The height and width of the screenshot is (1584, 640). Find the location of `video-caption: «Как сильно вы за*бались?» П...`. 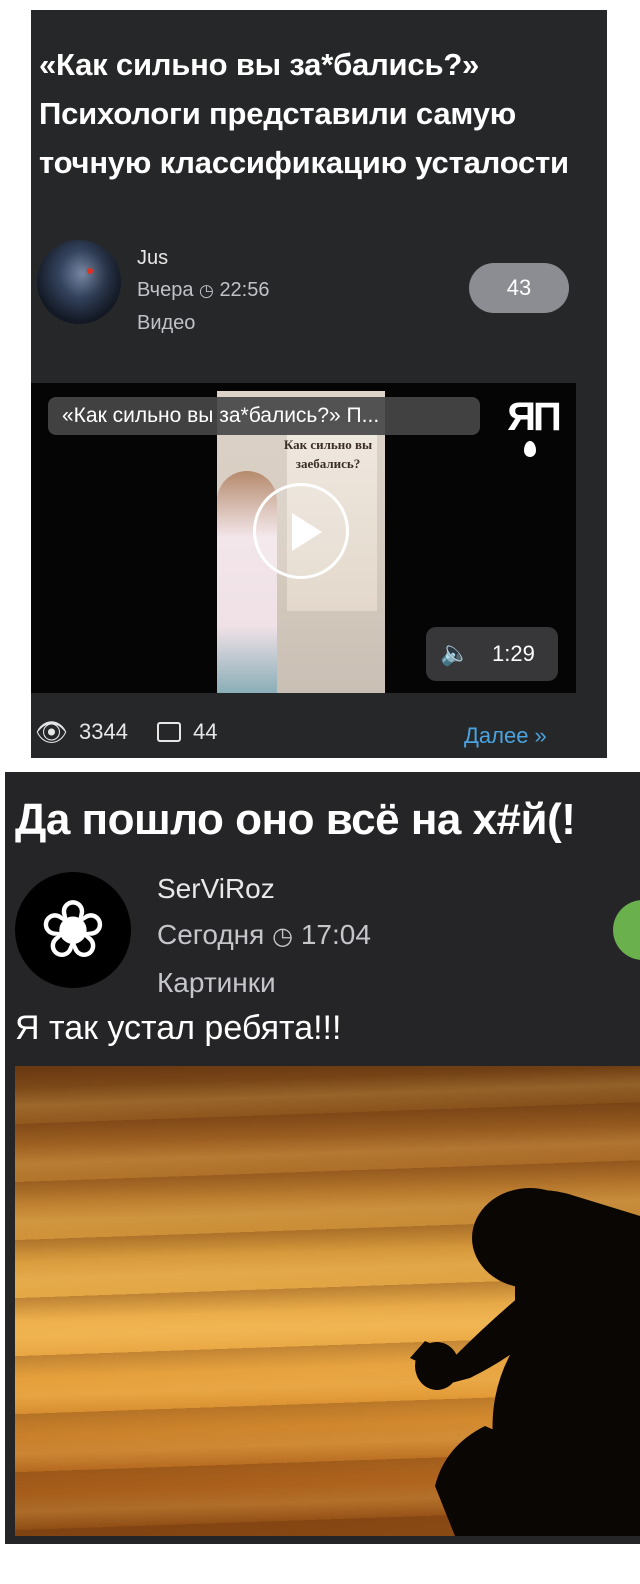

video-caption: «Как сильно вы за*бались?» П... is located at coordinates (264, 416).